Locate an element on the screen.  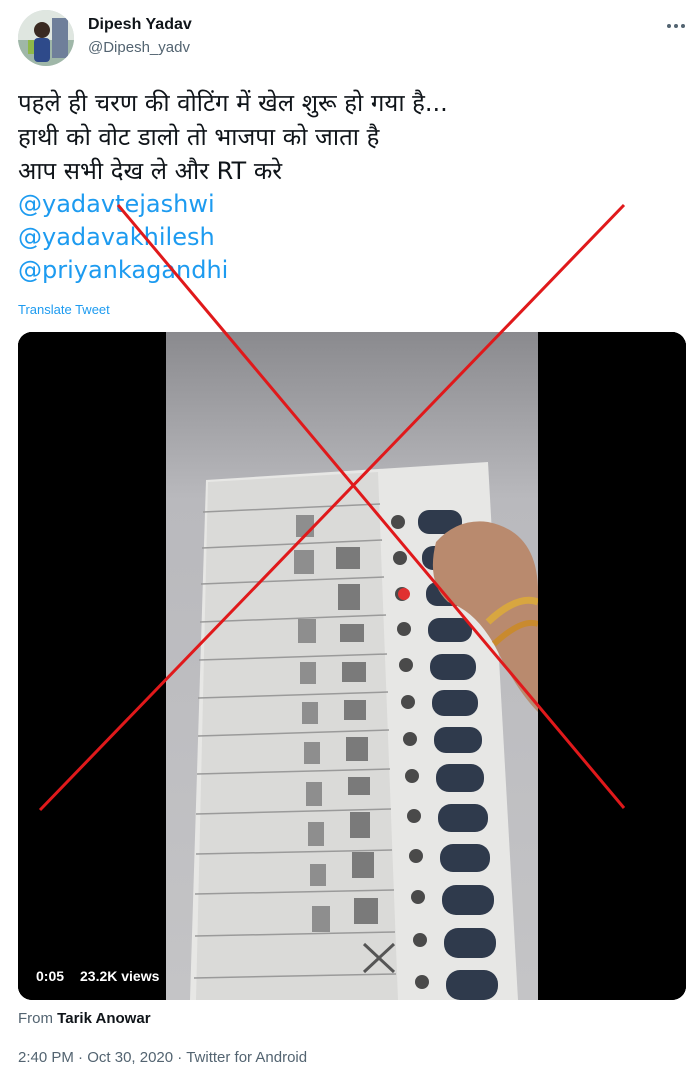
mention-link-yadavtejashwi: @yadavtejashwi is located at coordinates (348, 204).